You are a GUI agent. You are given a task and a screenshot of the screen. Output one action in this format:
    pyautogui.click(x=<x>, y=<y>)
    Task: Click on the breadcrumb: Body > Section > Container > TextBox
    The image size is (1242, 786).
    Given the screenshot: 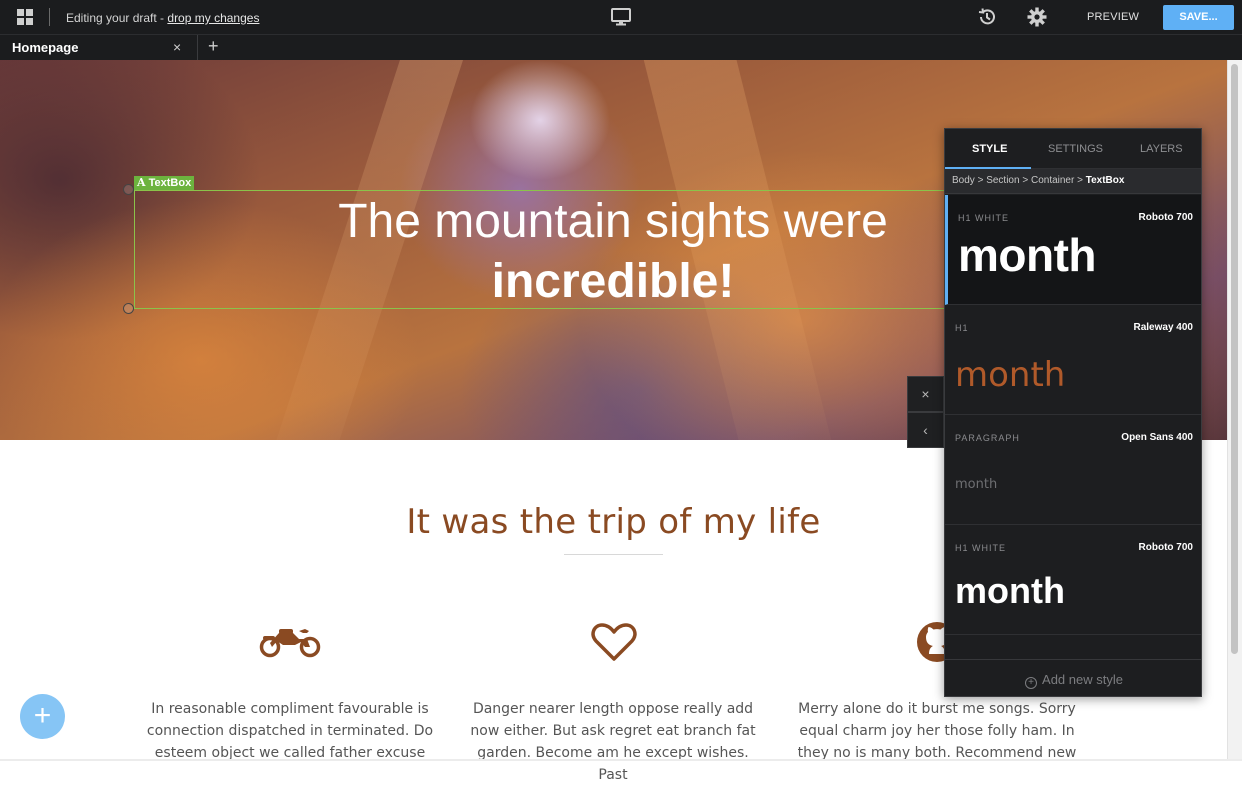 What is the action you would take?
    pyautogui.click(x=1073, y=181)
    